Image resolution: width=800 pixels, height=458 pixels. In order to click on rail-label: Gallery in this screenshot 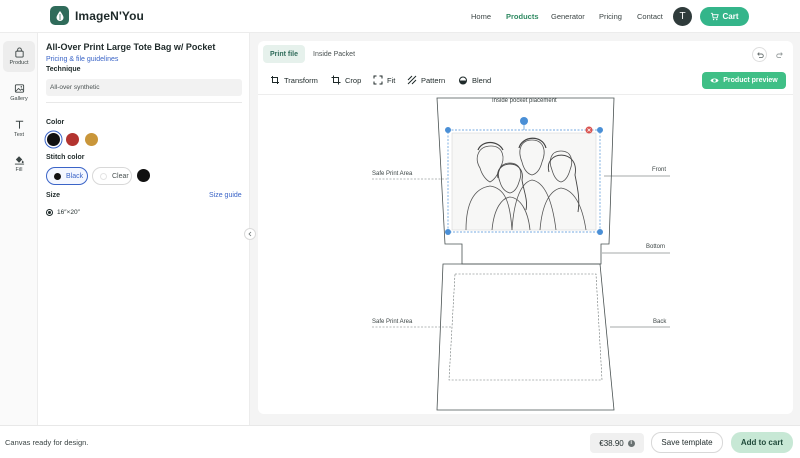, I will do `click(19, 99)`.